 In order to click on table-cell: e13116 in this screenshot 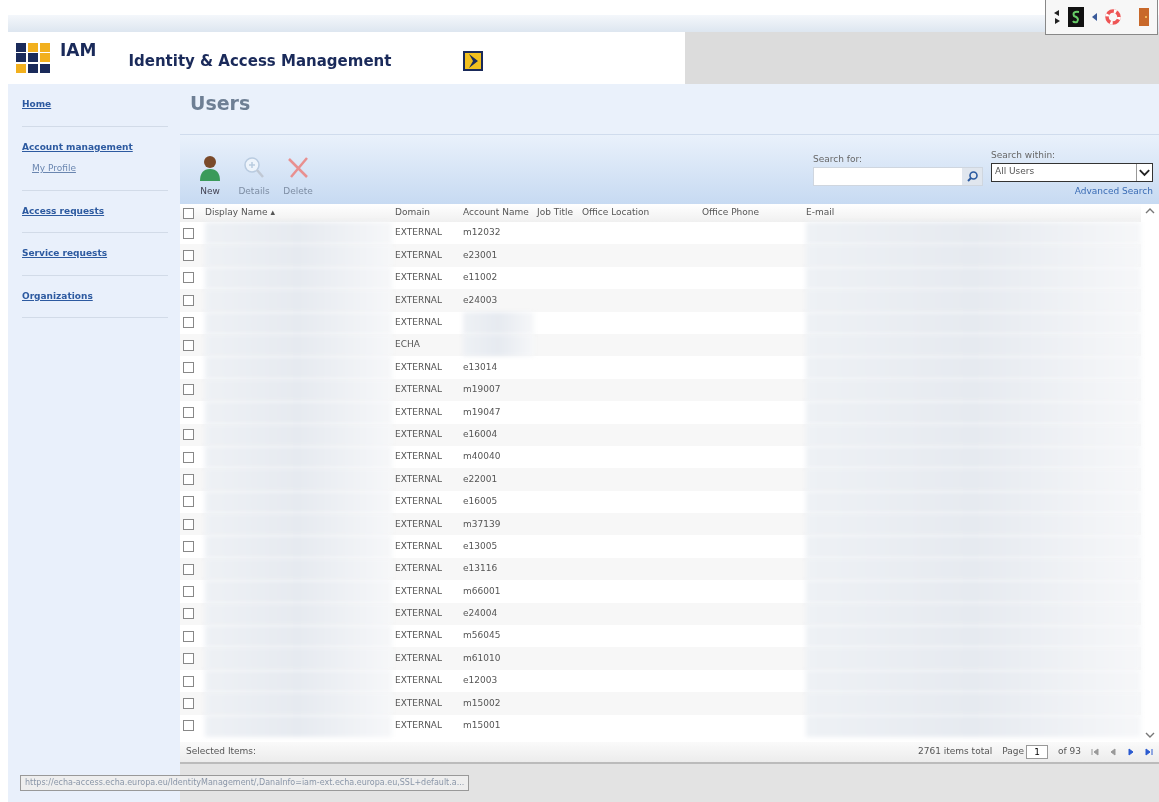, I will do `click(480, 569)`.